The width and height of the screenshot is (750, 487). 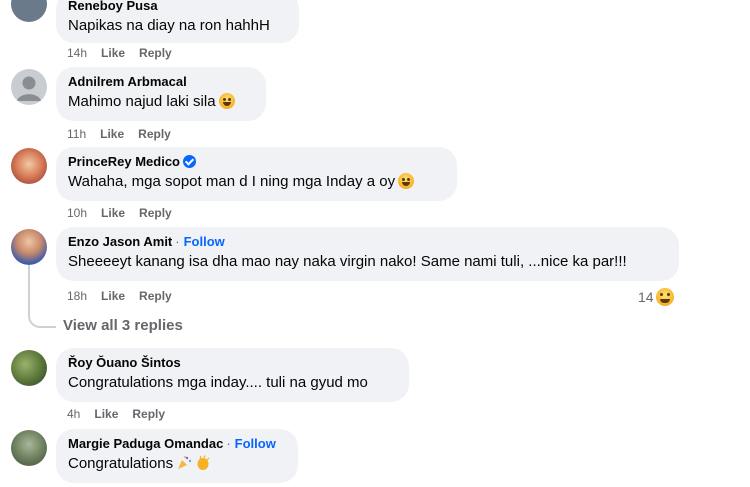 I want to click on comment-text: Napikas na diay na ron hahhH, so click(x=169, y=25).